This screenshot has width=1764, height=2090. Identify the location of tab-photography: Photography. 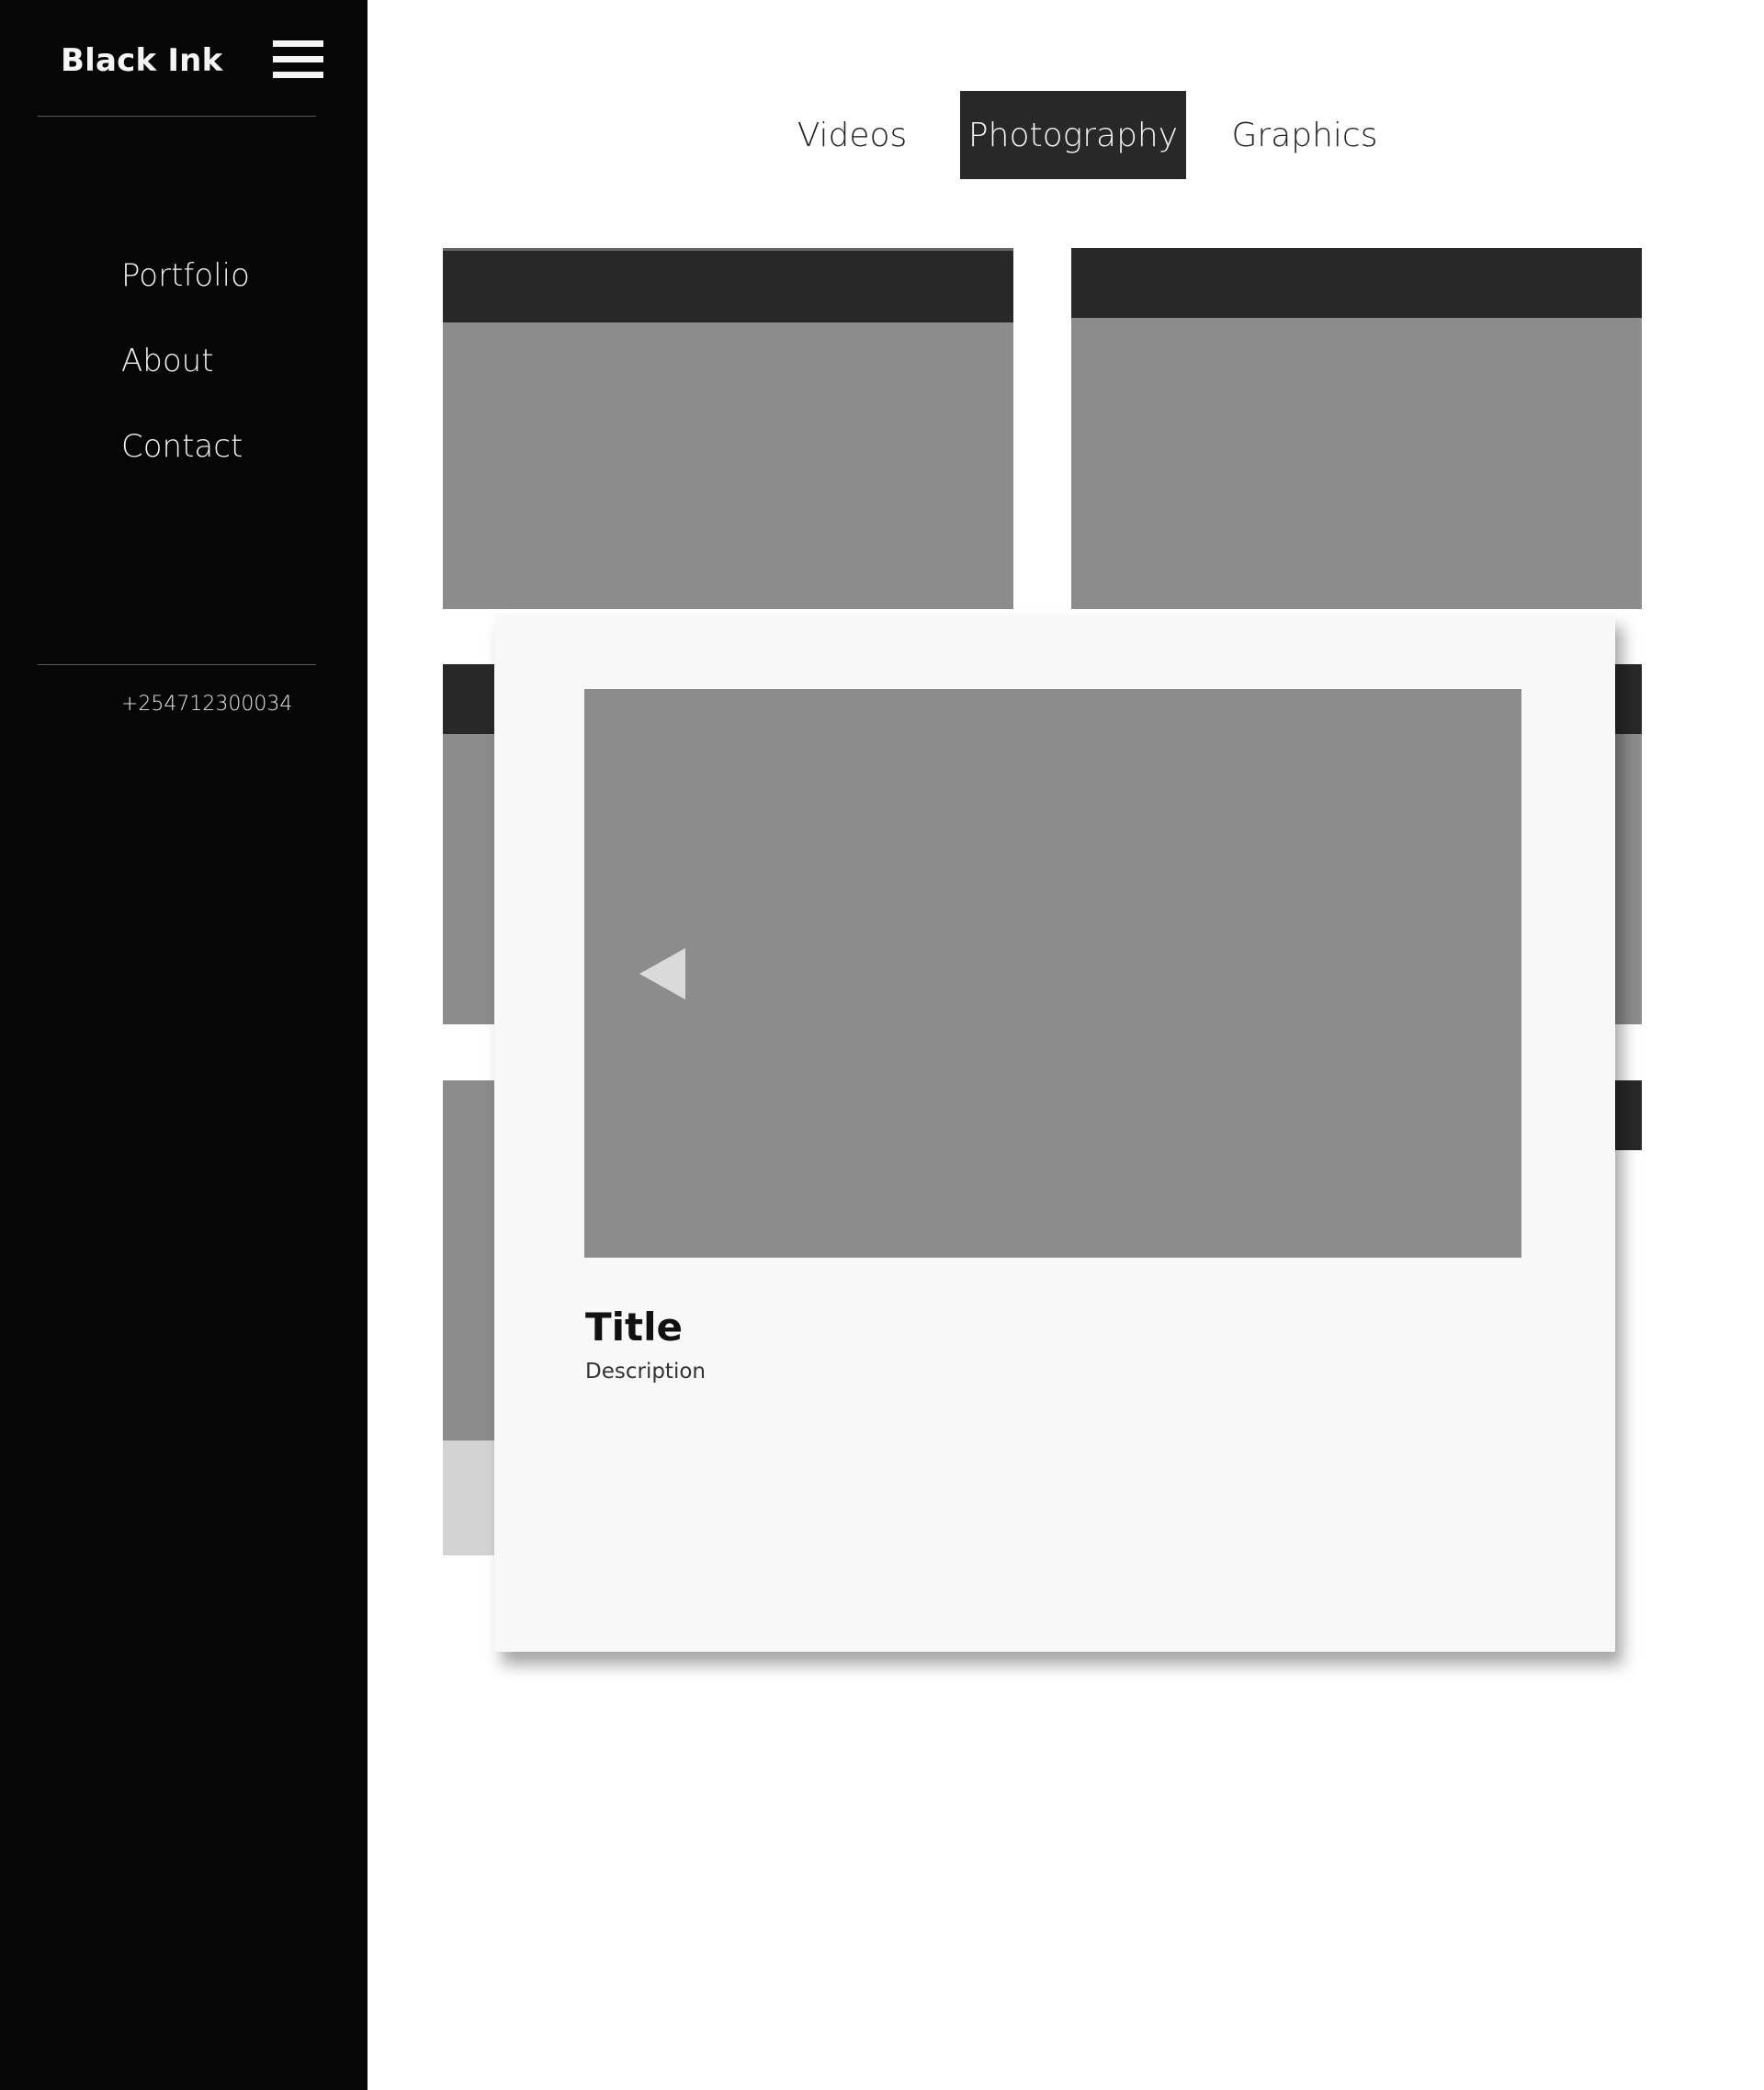
(1073, 135).